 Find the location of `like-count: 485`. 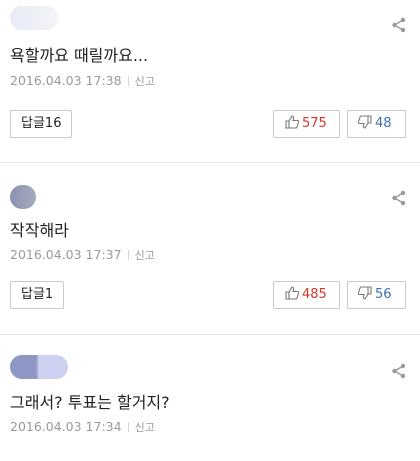

like-count: 485 is located at coordinates (314, 294).